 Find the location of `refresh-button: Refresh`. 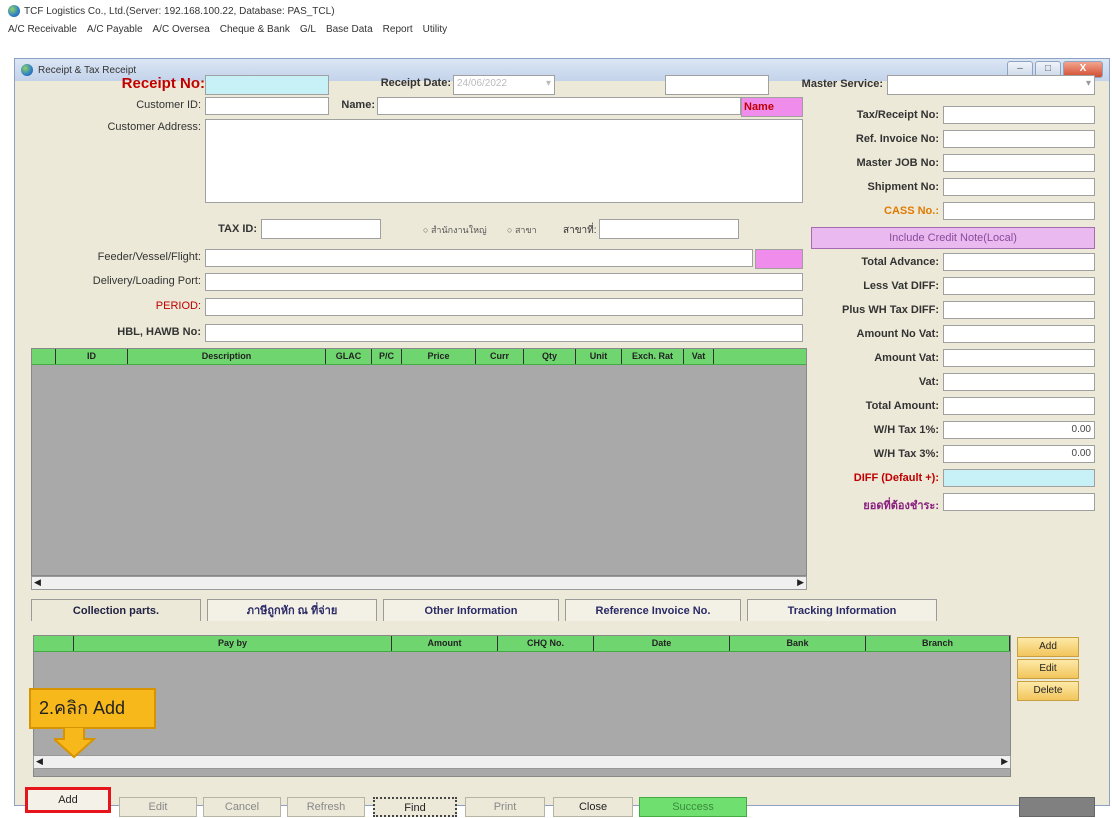

refresh-button: Refresh is located at coordinates (326, 807).